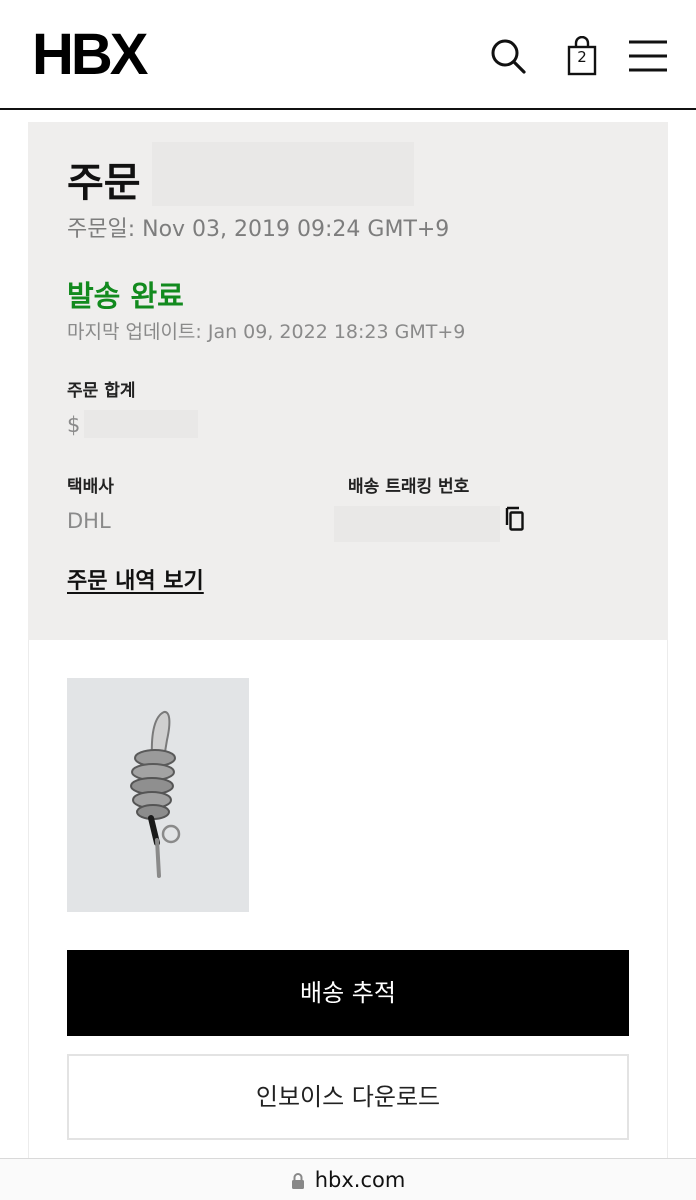 This screenshot has height=1200, width=696. I want to click on lock-icon, so click(297, 1181).